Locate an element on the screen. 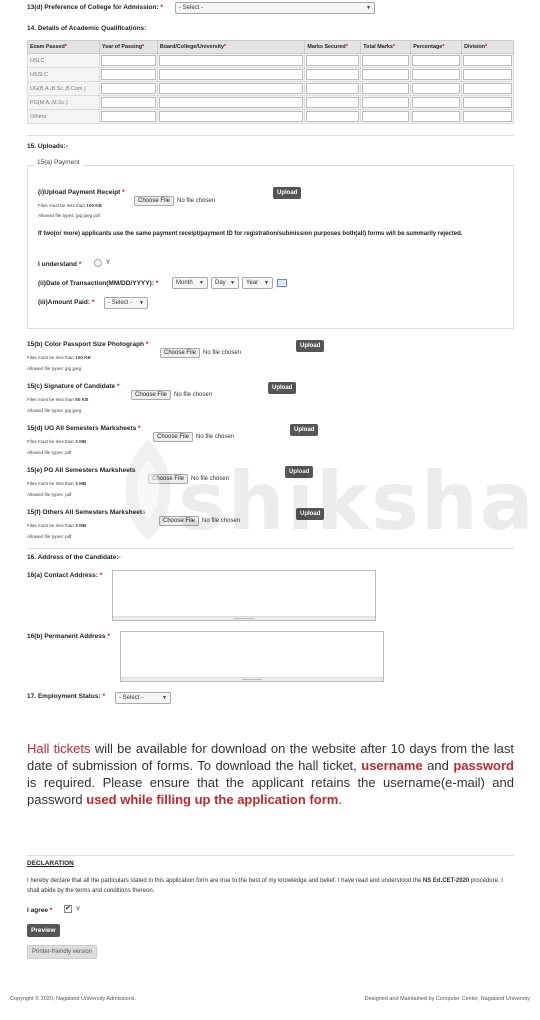 Image resolution: width=540 pixels, height=1020 pixels. college-preference-select: - Select - ▼ is located at coordinates (275, 8).